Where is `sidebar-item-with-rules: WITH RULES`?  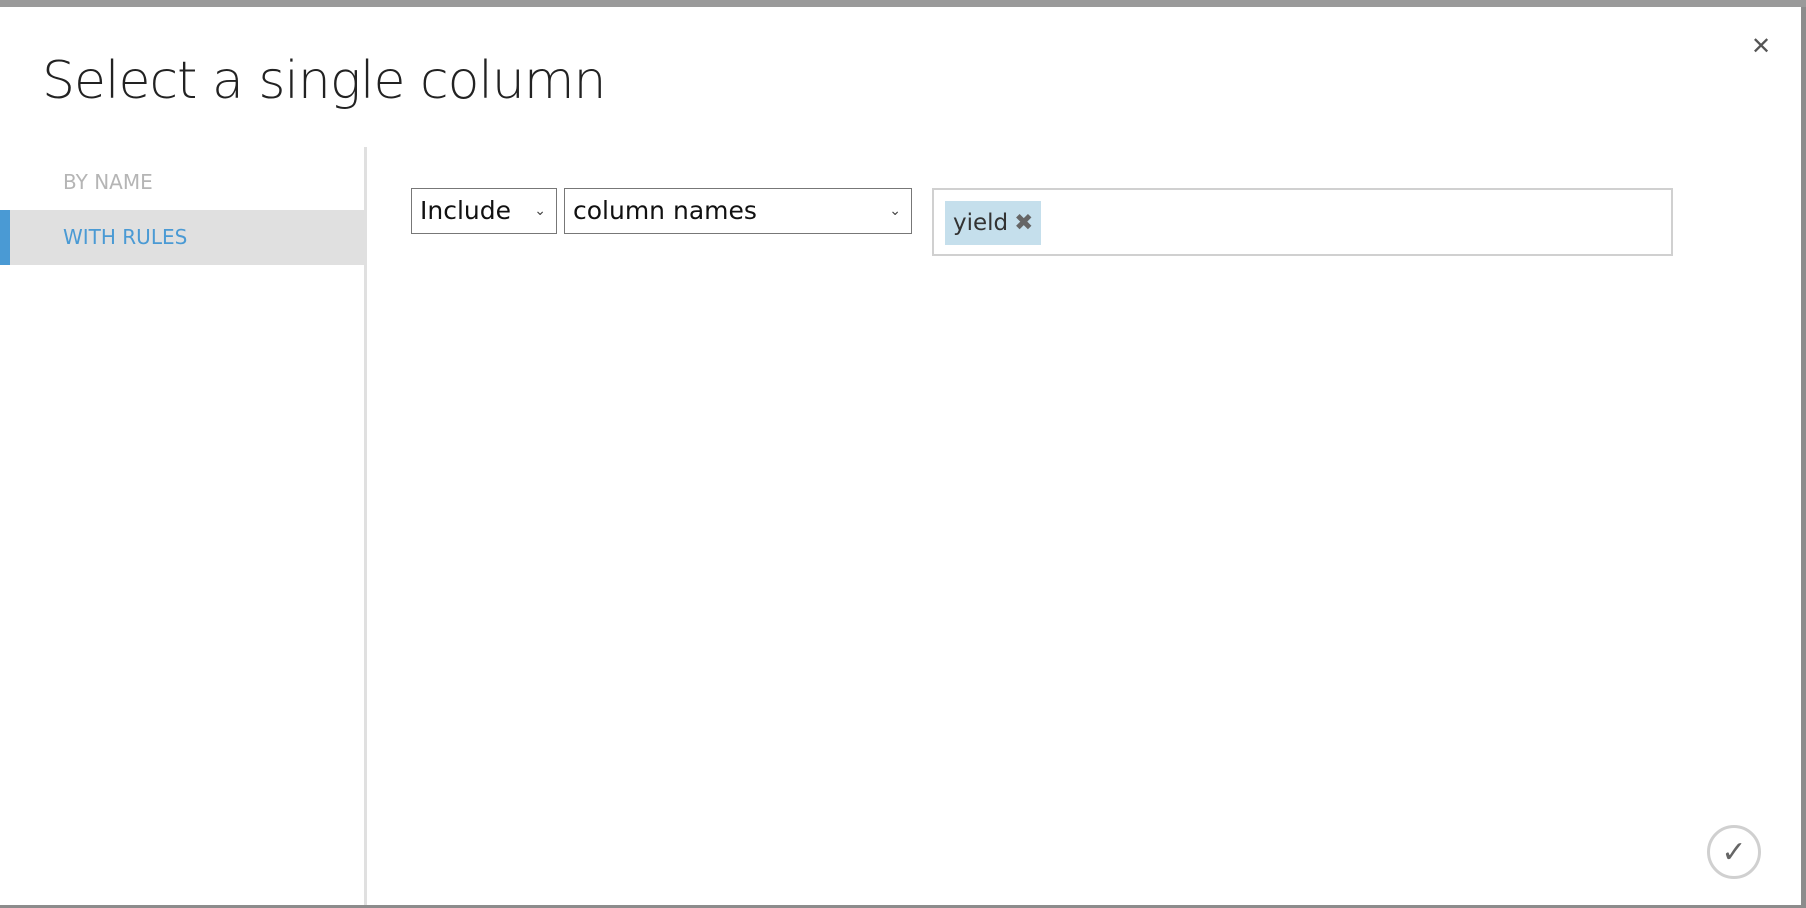
sidebar-item-with-rules: WITH RULES is located at coordinates (182, 237).